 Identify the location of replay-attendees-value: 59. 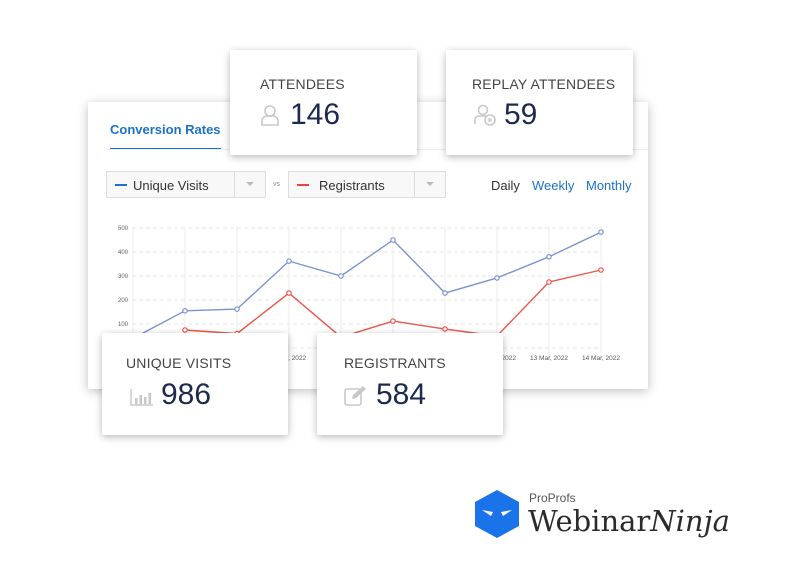
(521, 114).